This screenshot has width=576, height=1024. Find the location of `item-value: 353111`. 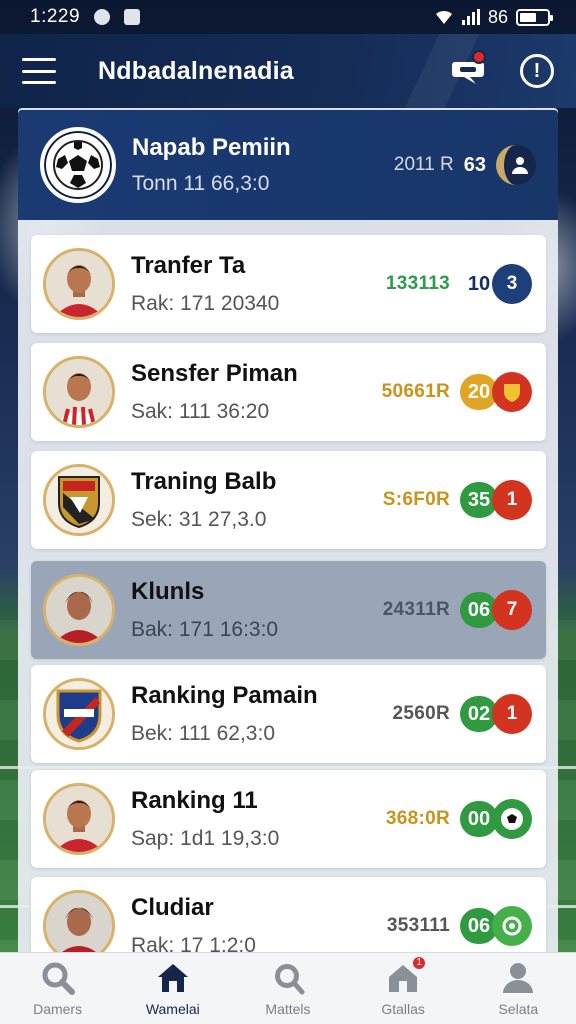

item-value: 353111 is located at coordinates (418, 925).